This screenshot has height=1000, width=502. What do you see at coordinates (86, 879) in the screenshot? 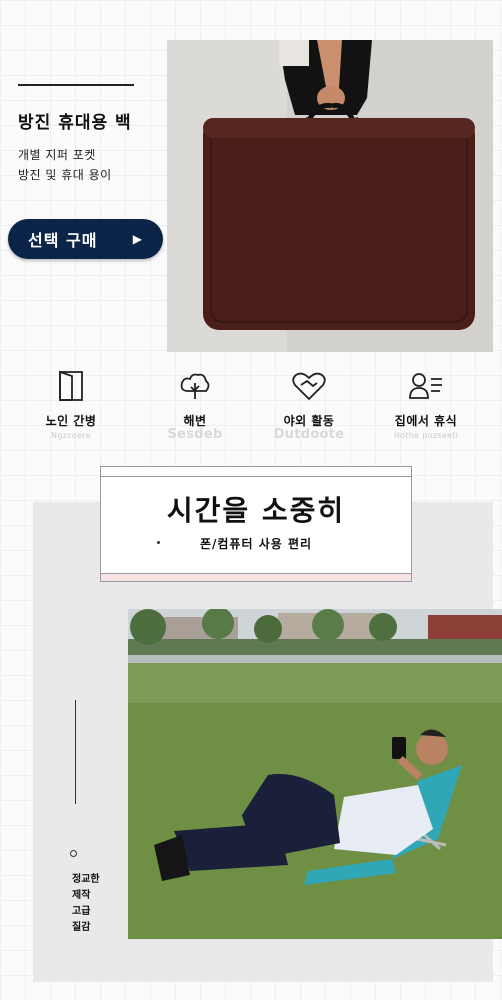
I see `side-caption-line: 정교한` at bounding box center [86, 879].